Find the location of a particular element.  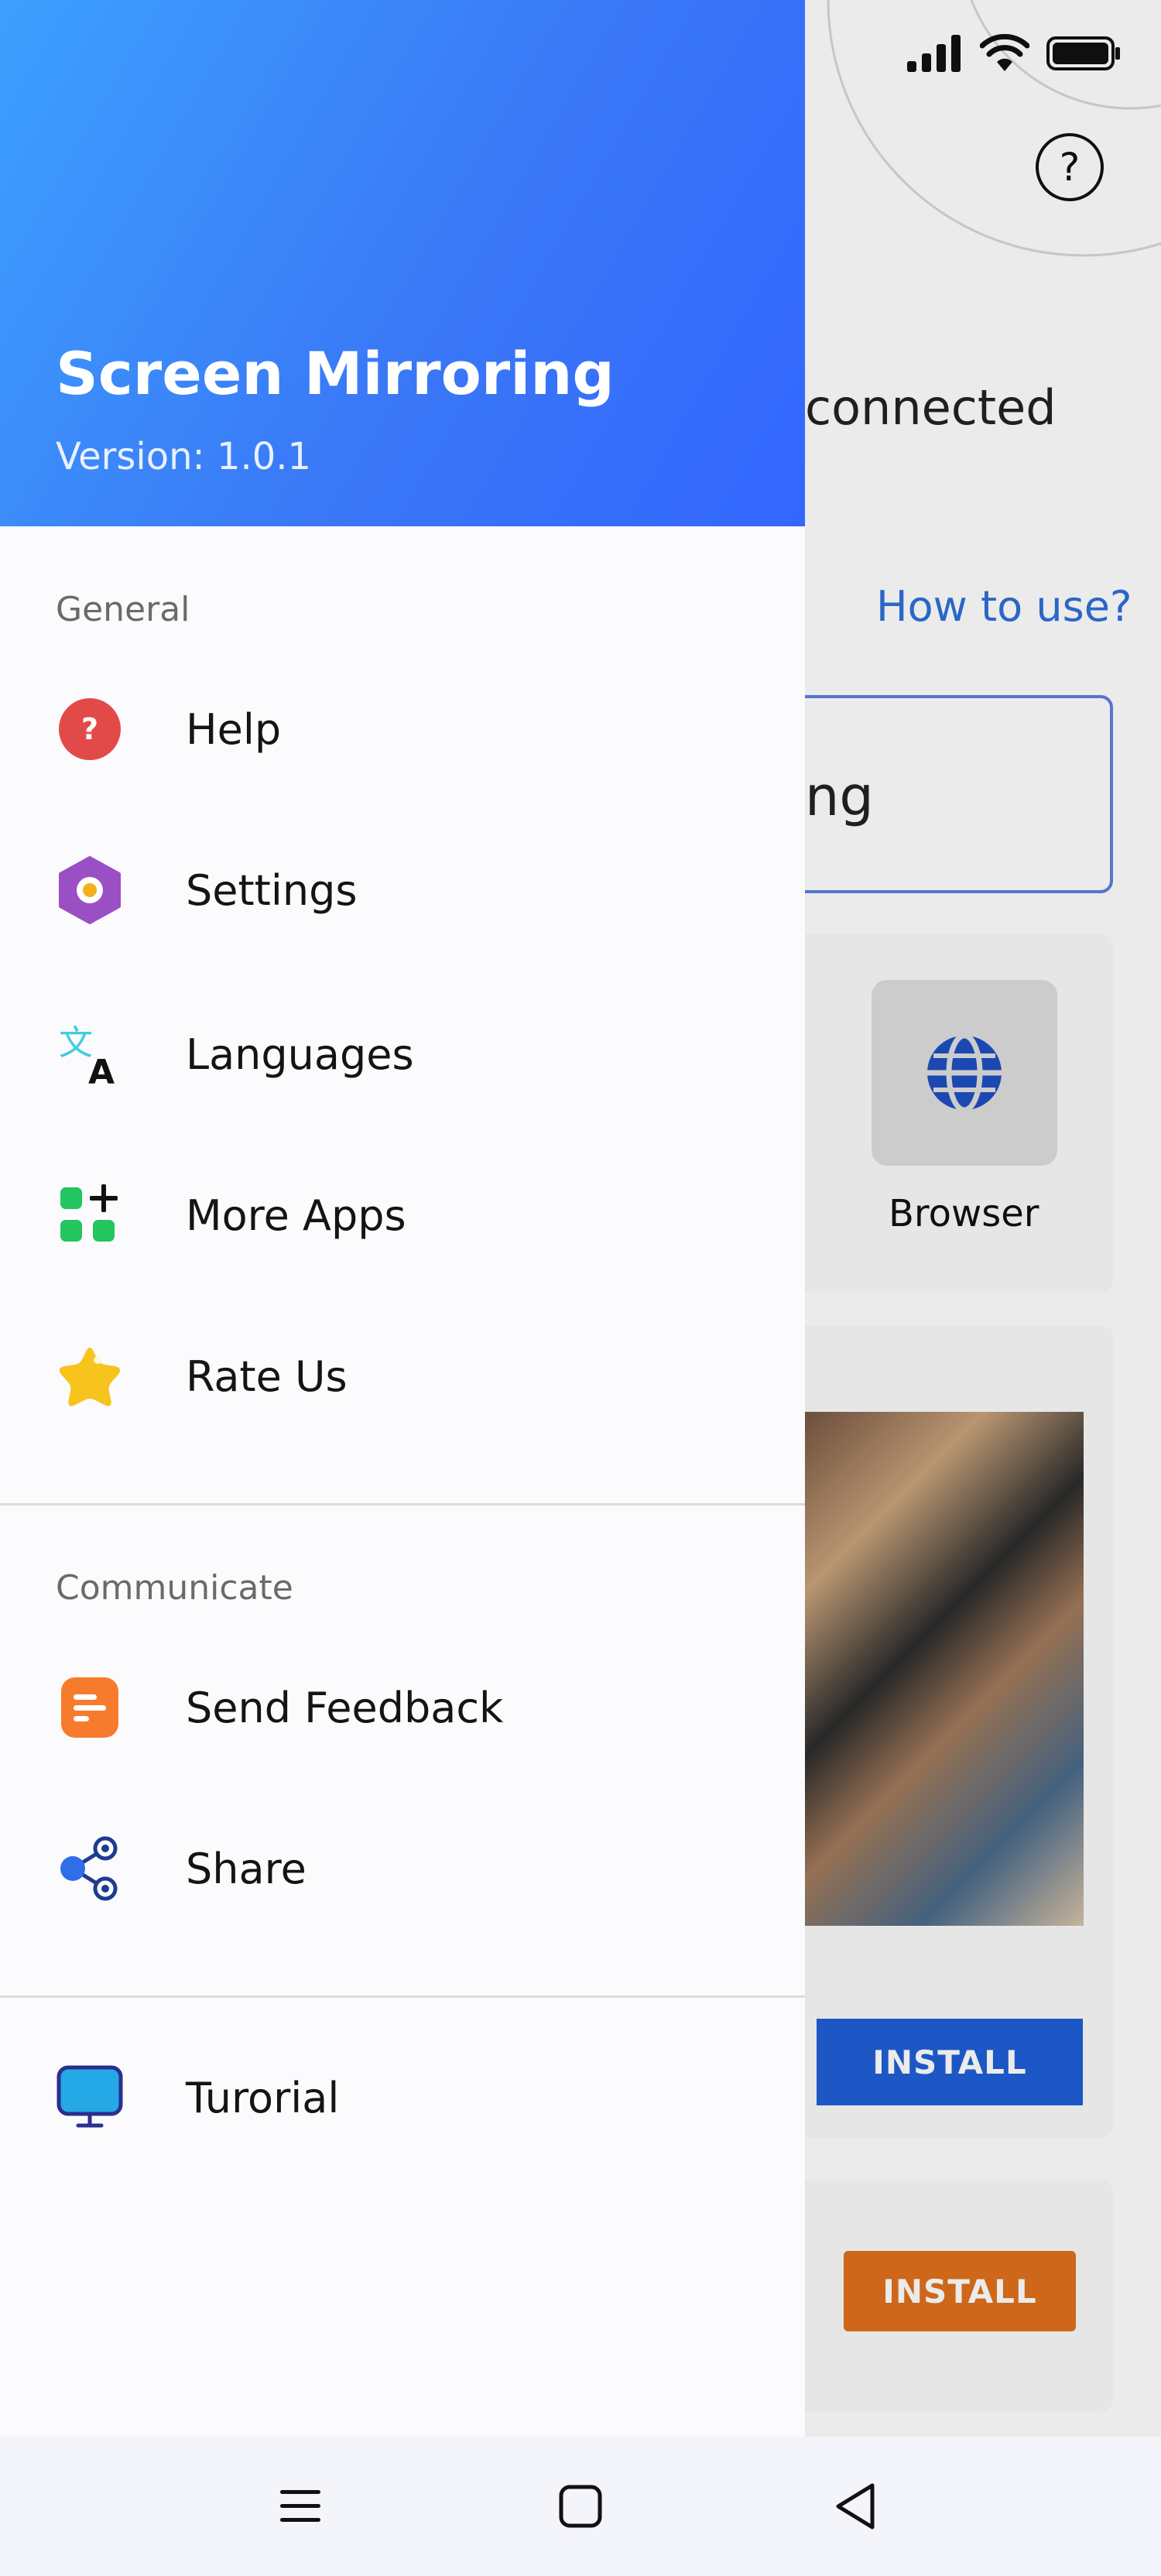

section-label-communicate: Communicate is located at coordinates (174, 1588).